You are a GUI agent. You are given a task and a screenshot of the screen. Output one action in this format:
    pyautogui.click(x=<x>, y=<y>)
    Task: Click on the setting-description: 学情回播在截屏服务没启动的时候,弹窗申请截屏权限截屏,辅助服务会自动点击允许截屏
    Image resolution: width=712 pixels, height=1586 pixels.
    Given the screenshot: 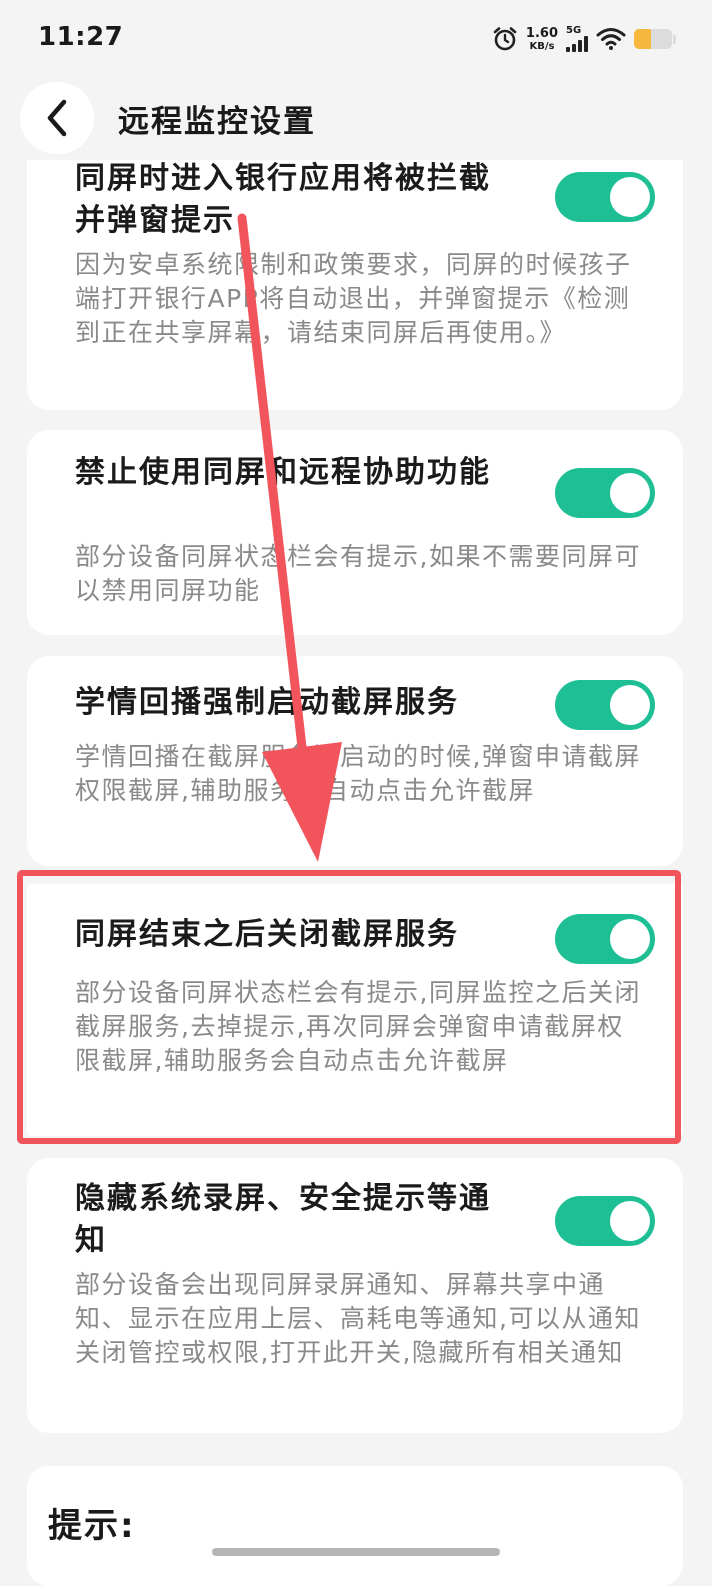 What is the action you would take?
    pyautogui.click(x=358, y=773)
    